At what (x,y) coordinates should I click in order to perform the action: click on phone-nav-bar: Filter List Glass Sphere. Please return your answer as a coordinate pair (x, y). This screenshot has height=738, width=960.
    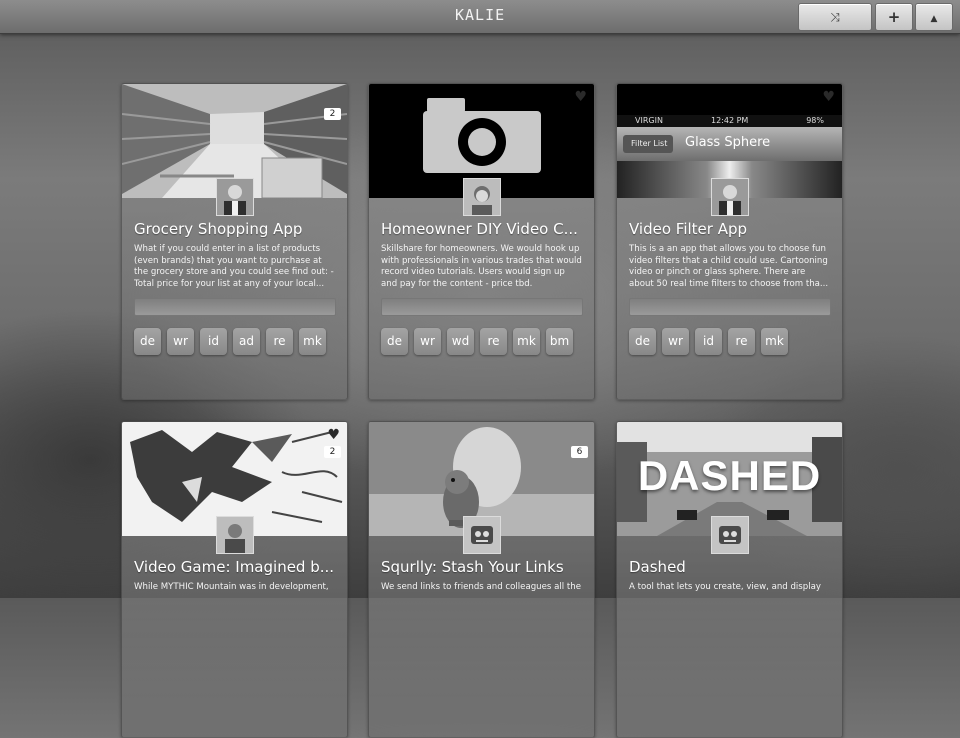
    Looking at the image, I should click on (729, 144).